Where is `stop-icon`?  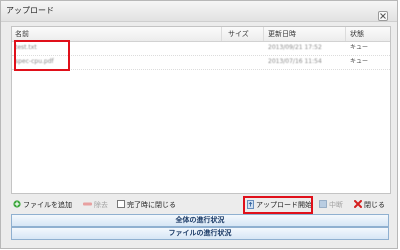 stop-icon is located at coordinates (323, 204).